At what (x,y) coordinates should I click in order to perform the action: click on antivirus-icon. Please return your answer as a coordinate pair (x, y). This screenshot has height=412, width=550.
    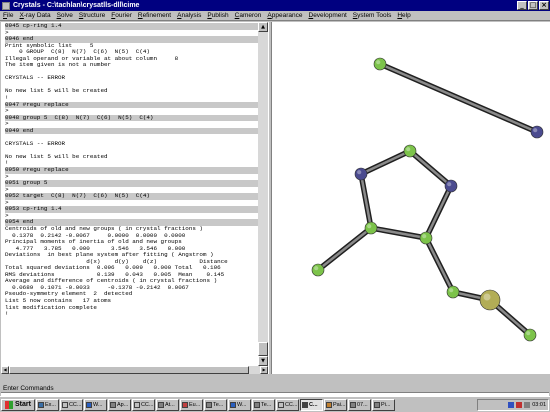
    Looking at the image, I should click on (519, 405).